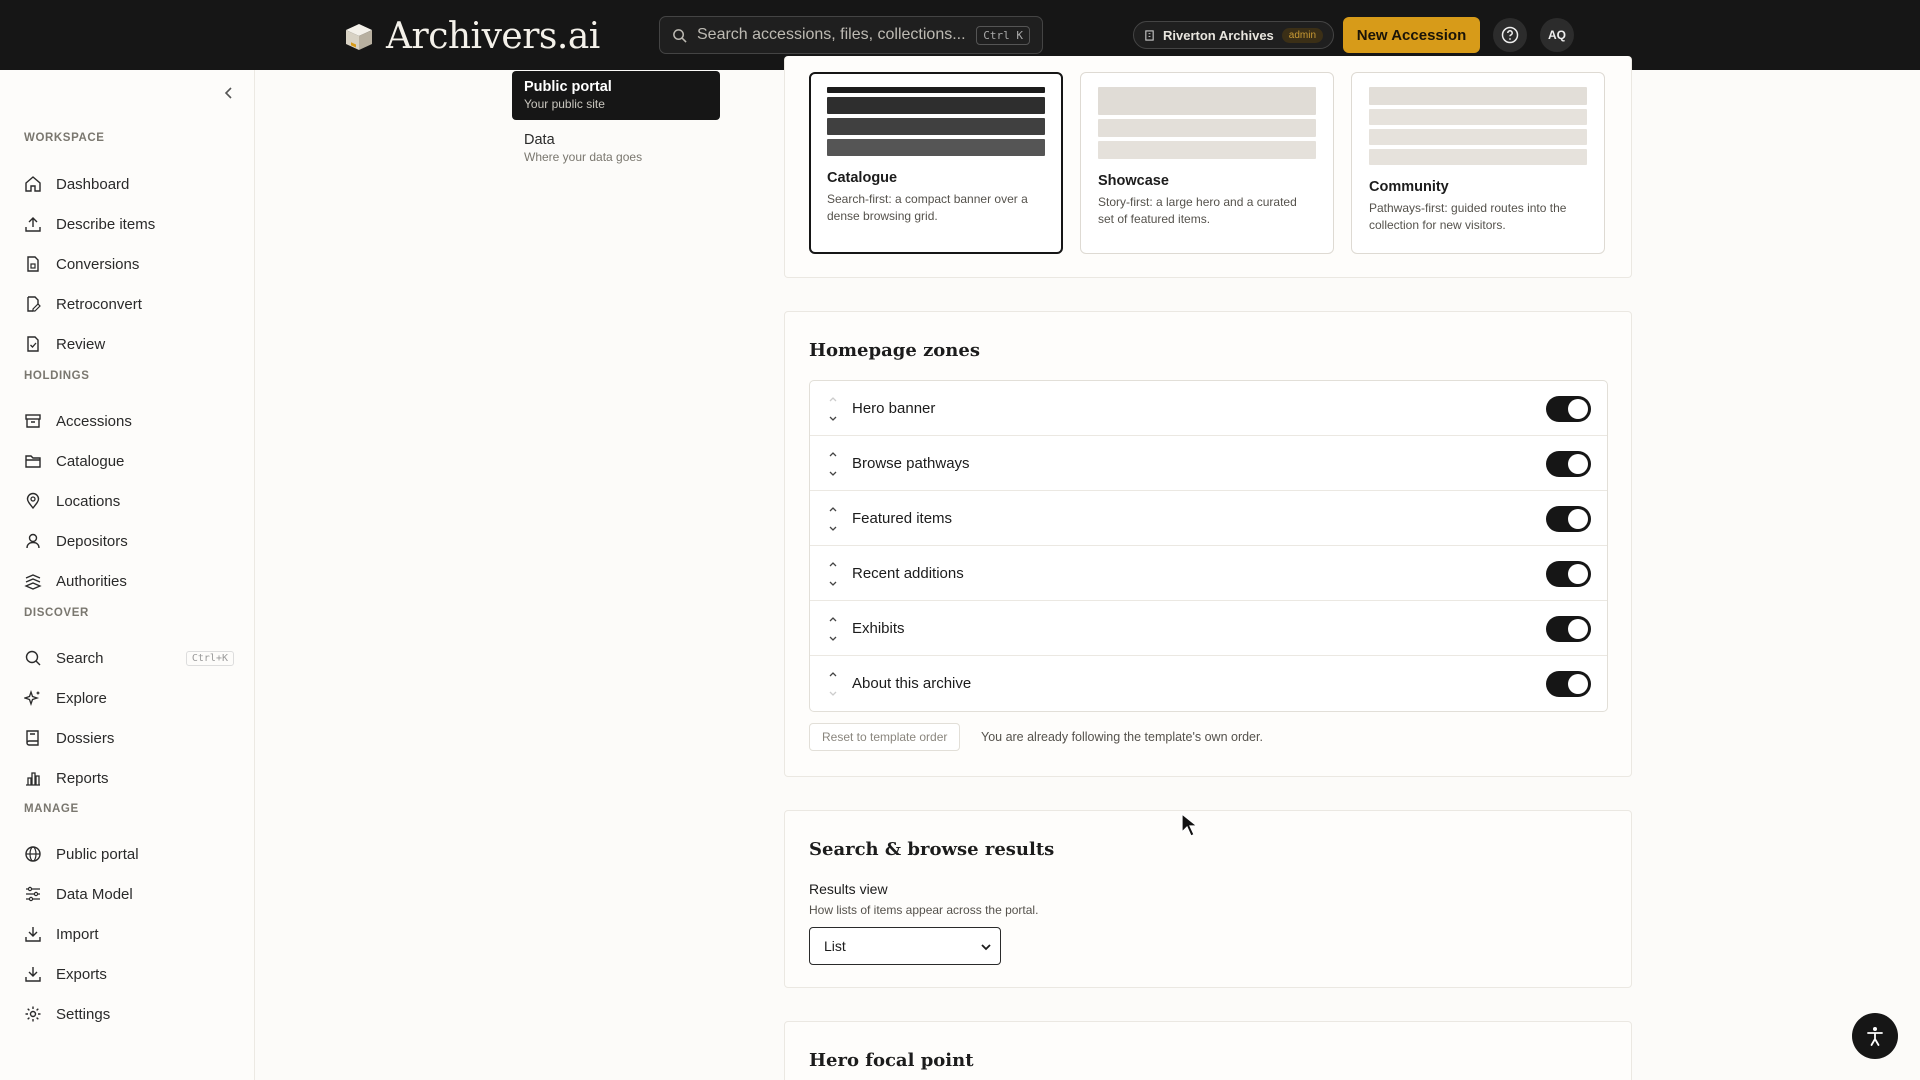 Image resolution: width=1920 pixels, height=1080 pixels. Describe the element at coordinates (902, 518) in the screenshot. I see `zone-label: Featured items` at that location.